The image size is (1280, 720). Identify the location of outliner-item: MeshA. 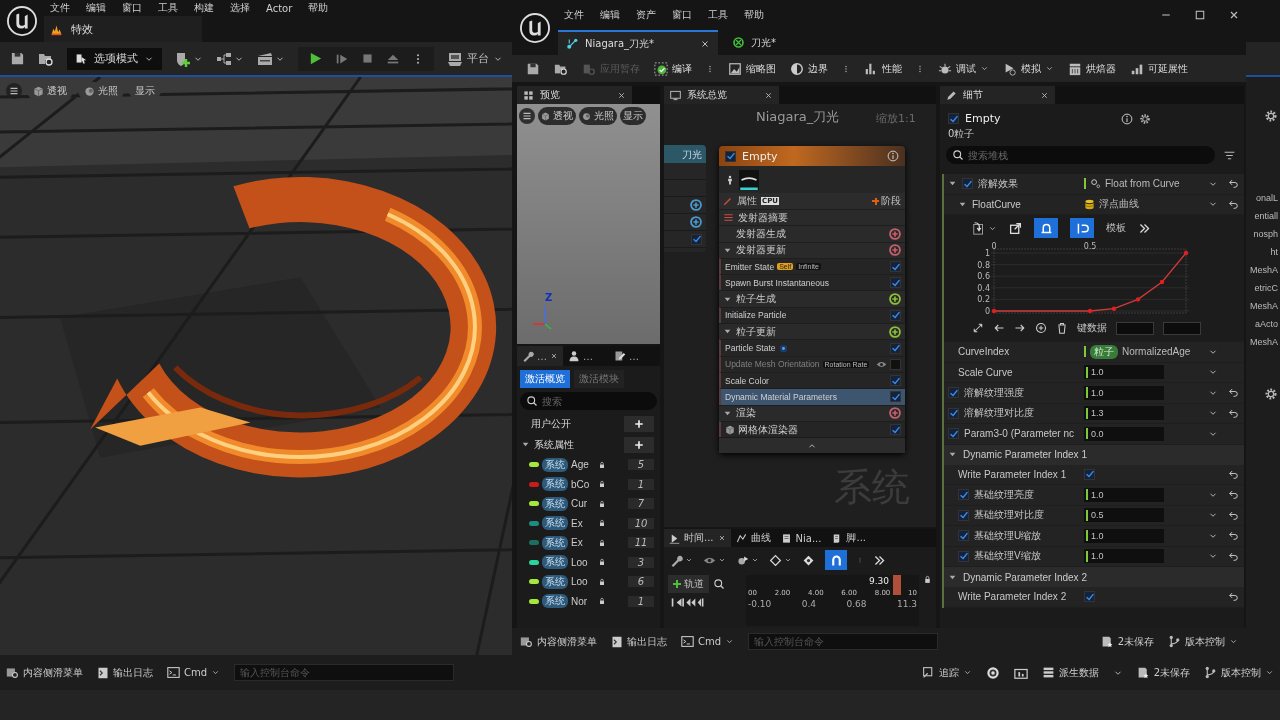
(1264, 342).